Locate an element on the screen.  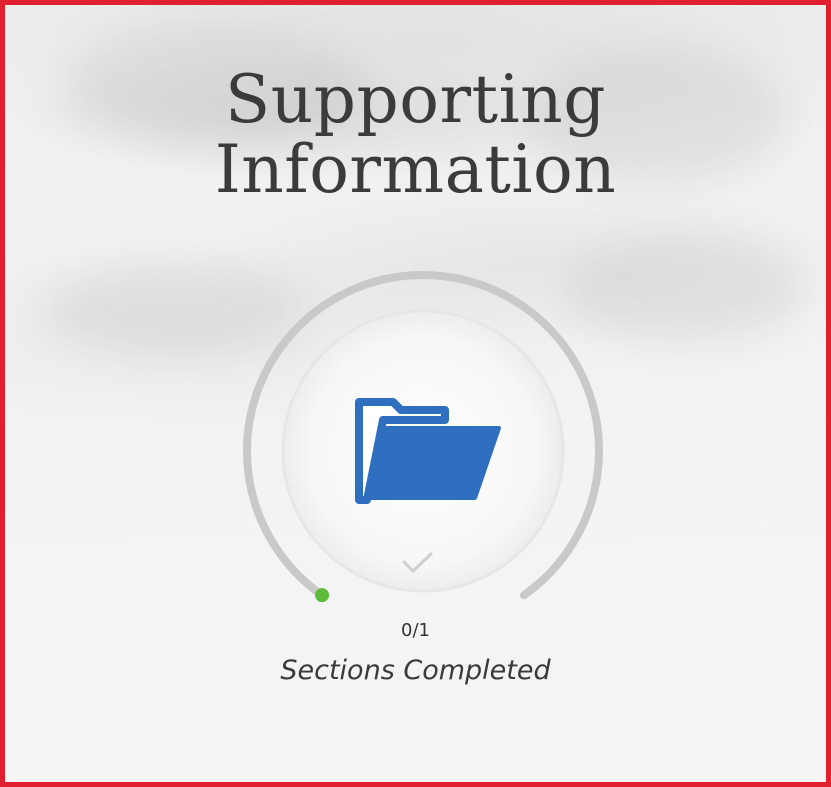
sections-count: 0/1 is located at coordinates (415, 630).